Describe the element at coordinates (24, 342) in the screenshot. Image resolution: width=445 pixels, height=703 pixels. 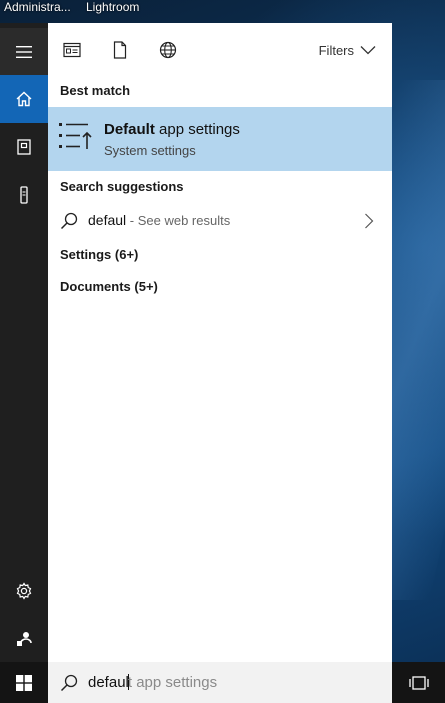
I see `start-rail` at that location.